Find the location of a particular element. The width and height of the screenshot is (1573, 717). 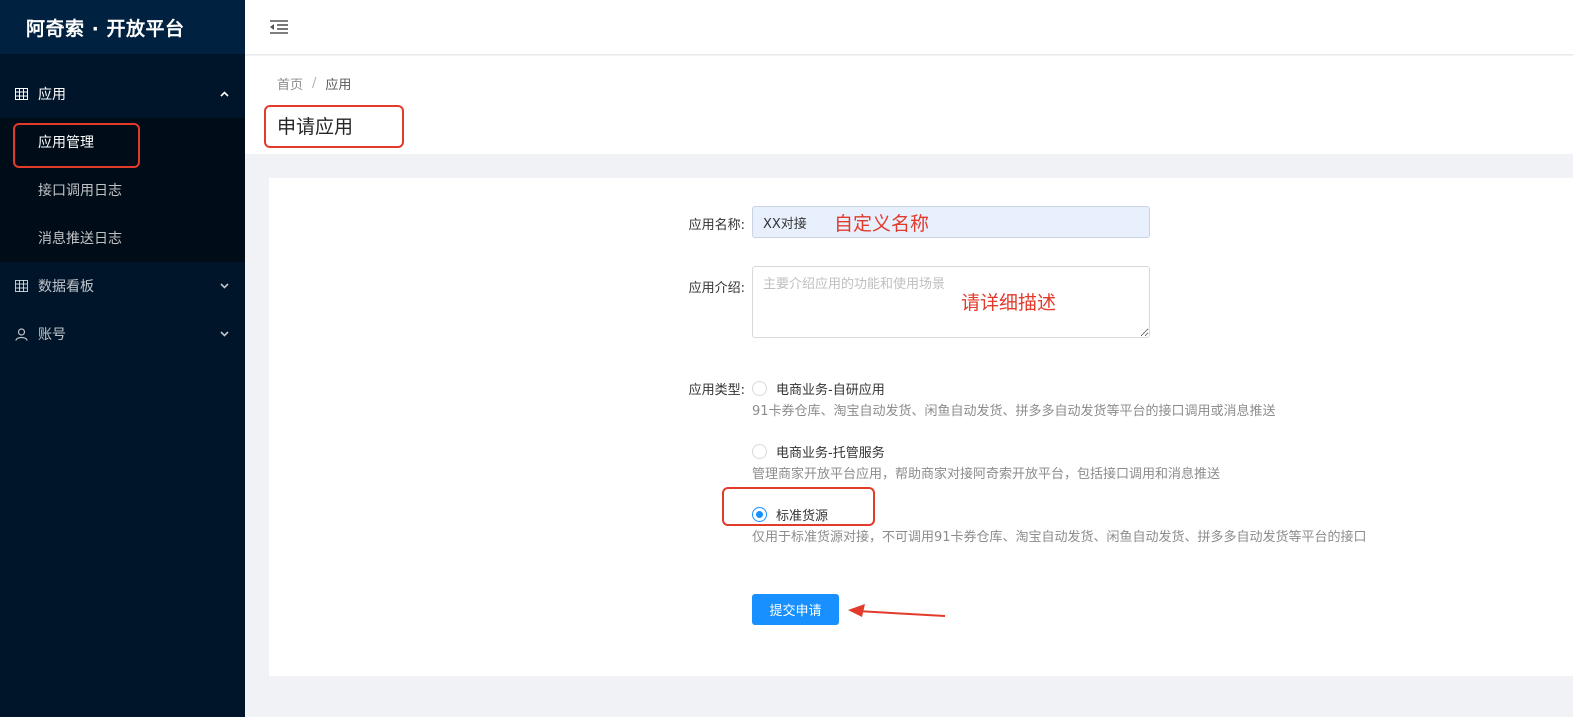

radio-standard-supply: 标准货源 is located at coordinates (790, 514).